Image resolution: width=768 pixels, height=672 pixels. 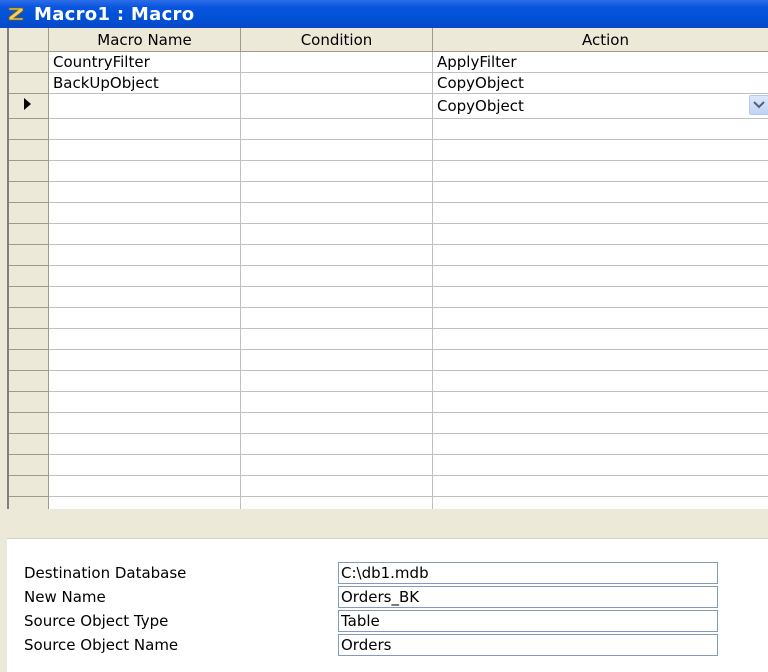 I want to click on action-cell: ApplyFilter, so click(x=600, y=62).